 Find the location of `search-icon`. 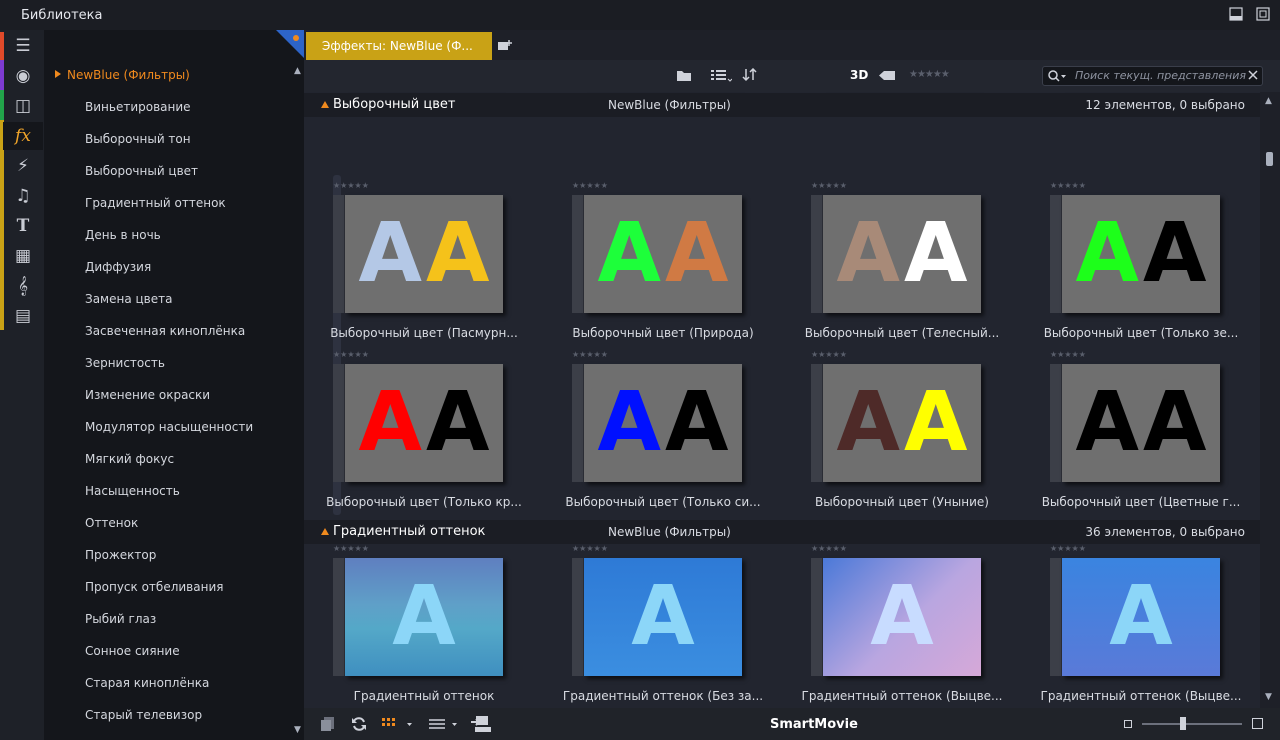

search-icon is located at coordinates (1058, 76).